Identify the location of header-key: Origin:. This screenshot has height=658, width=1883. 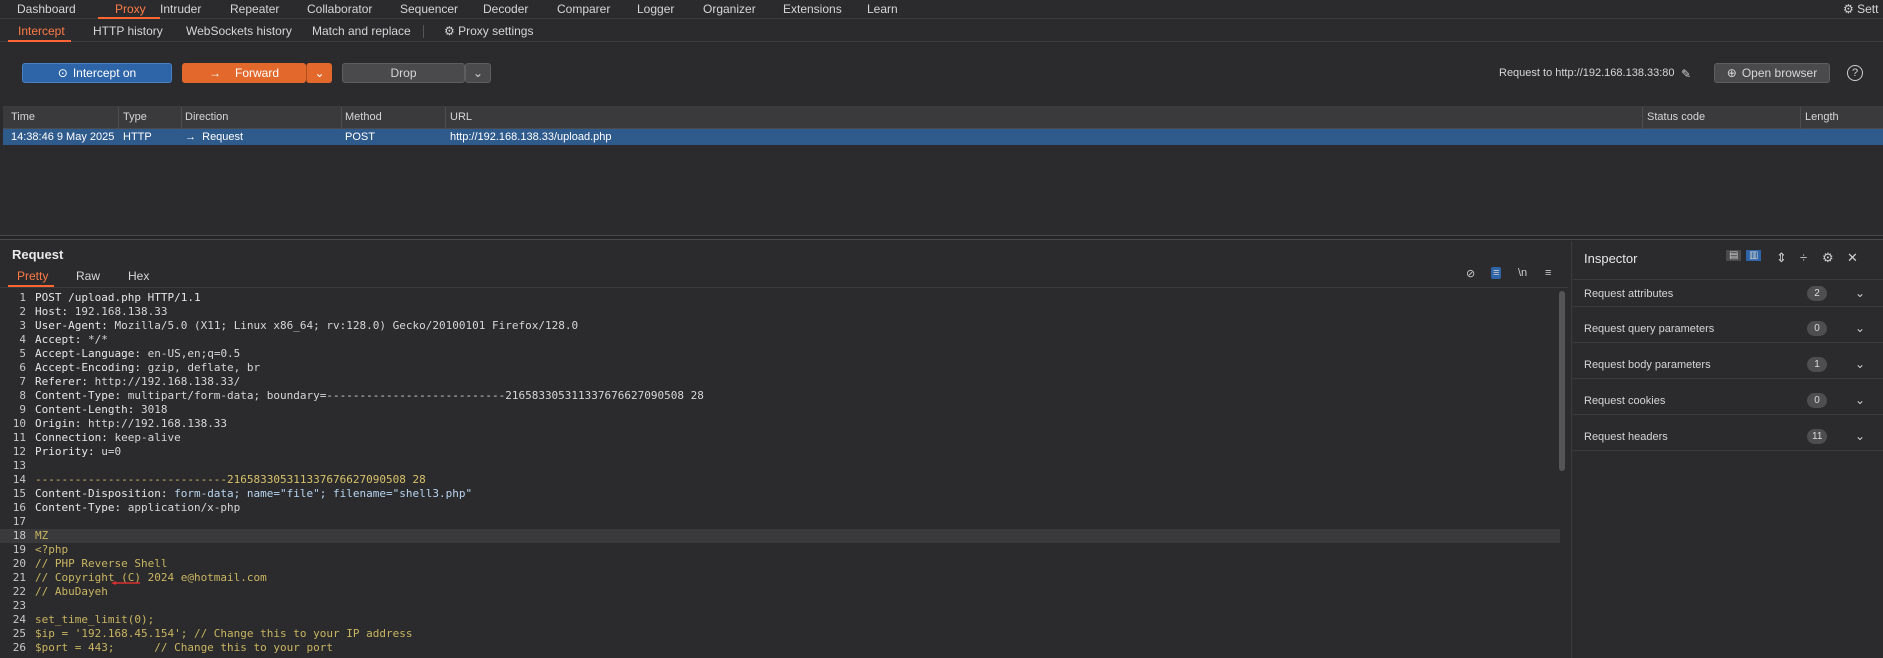
(58, 423).